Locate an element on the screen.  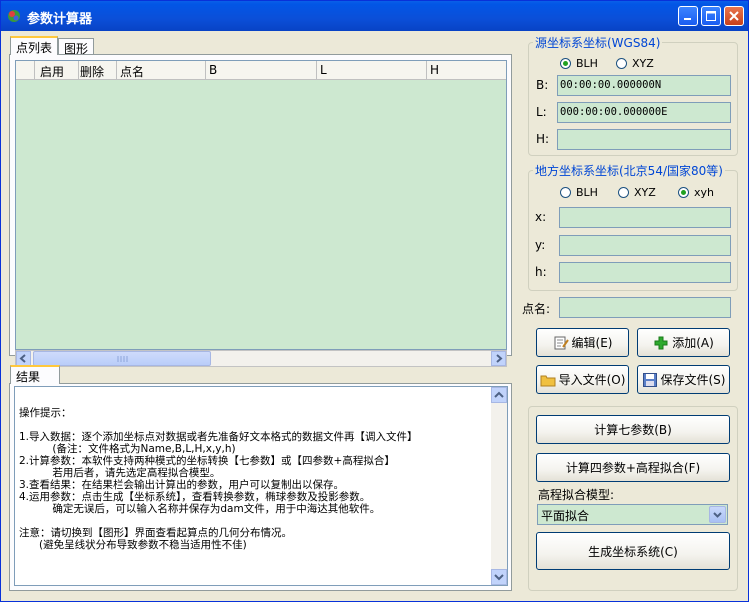
local-y-label: y: is located at coordinates (540, 245).